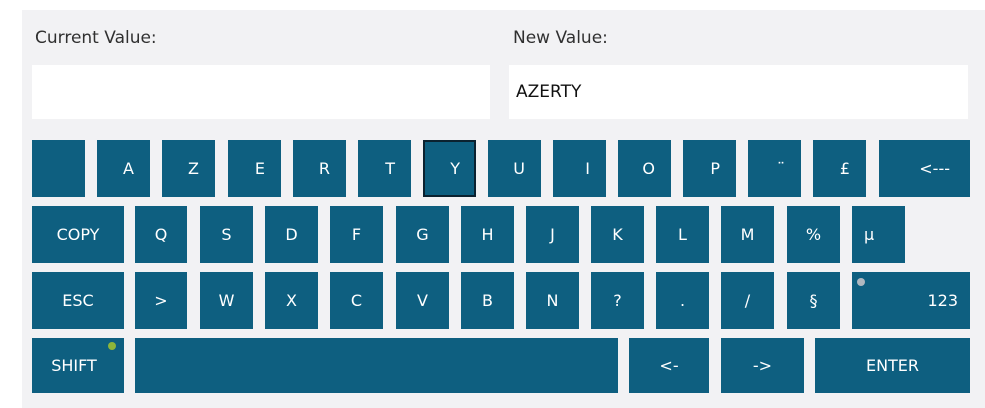  I want to click on key-blank, so click(58, 168).